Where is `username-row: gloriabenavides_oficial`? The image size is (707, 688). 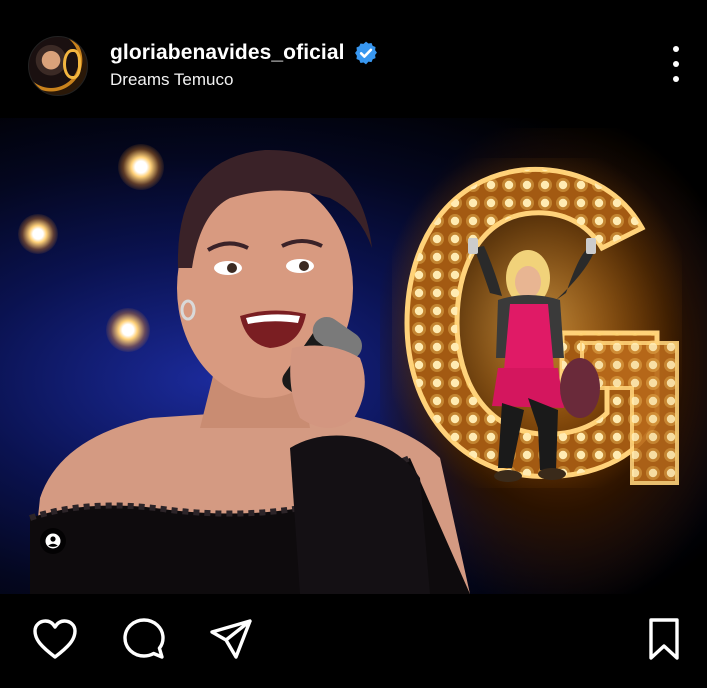
username-row: gloriabenavides_oficial is located at coordinates (244, 53).